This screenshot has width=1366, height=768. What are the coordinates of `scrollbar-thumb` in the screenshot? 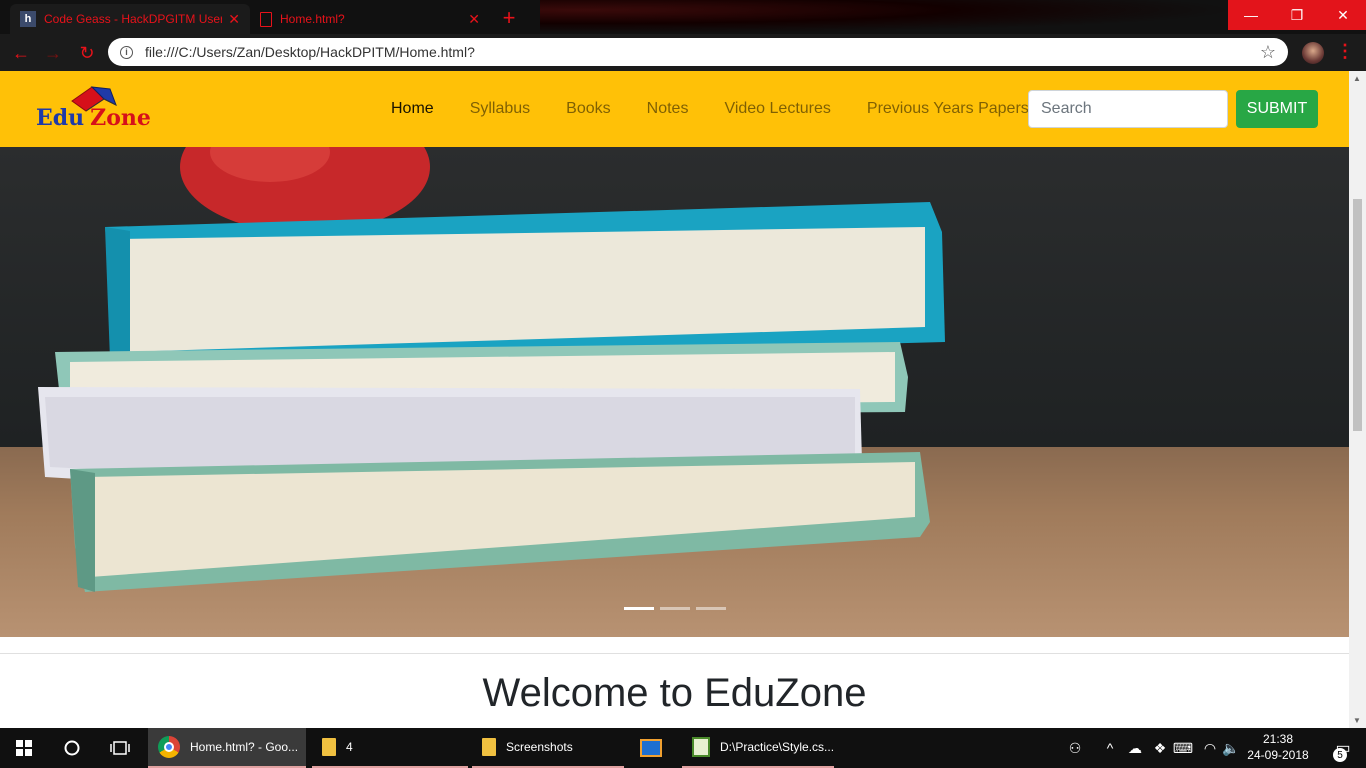 It's located at (1357, 315).